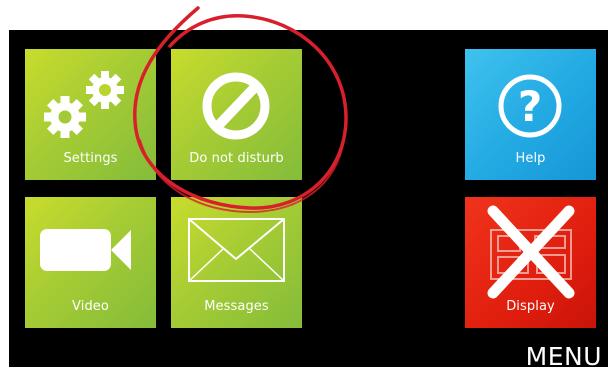  I want to click on do-not-disturb-tile: Do not disturb, so click(236, 114).